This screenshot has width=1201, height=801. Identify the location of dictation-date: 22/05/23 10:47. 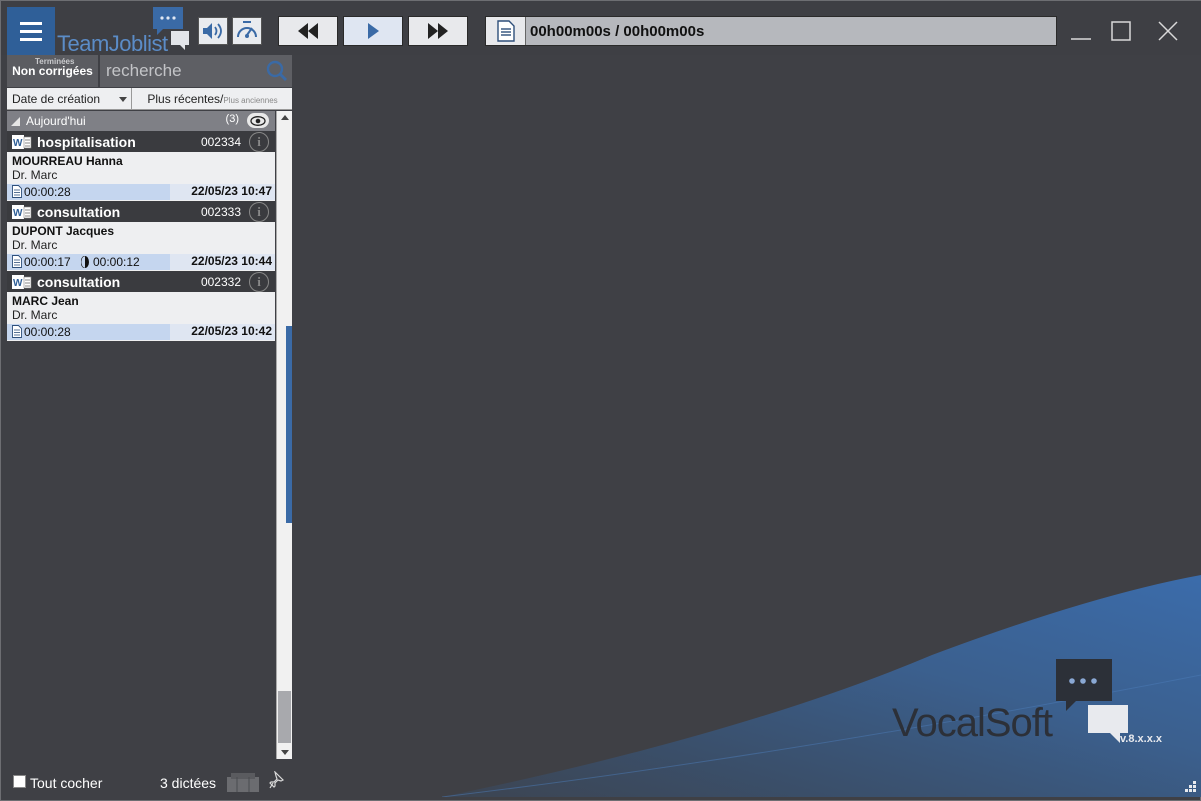
(231, 191).